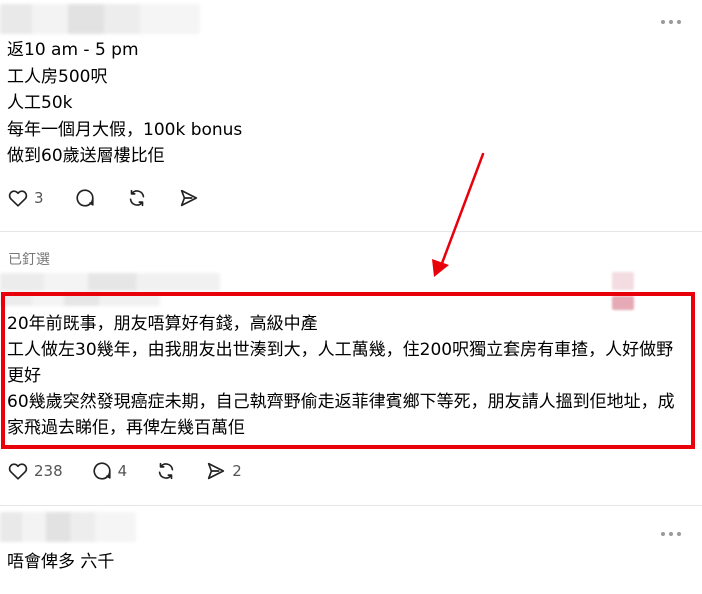 The image size is (702, 594). I want to click on arrow-head, so click(440, 268).